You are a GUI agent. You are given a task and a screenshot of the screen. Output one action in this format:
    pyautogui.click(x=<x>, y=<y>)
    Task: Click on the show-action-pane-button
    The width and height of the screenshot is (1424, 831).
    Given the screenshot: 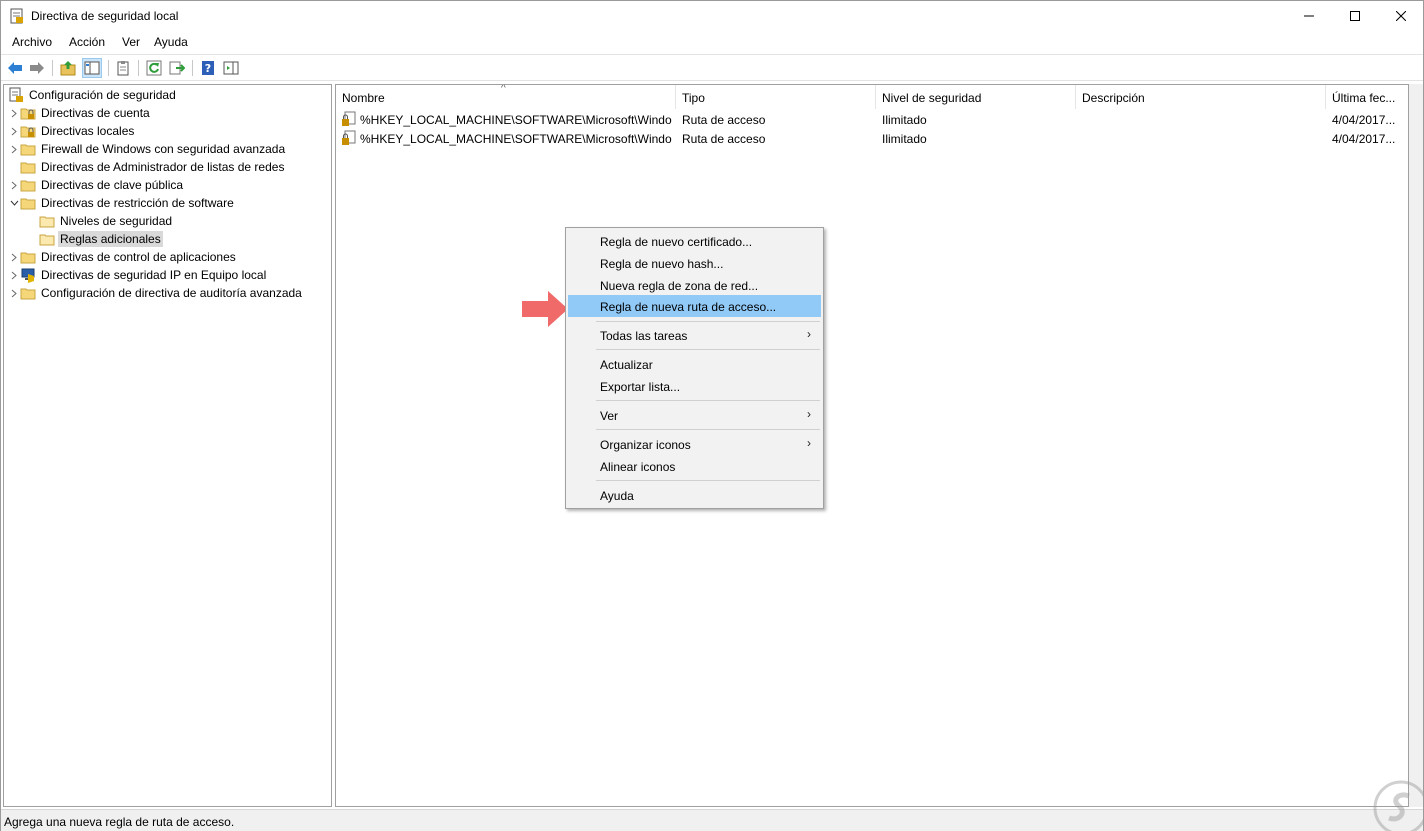 What is the action you would take?
    pyautogui.click(x=231, y=68)
    